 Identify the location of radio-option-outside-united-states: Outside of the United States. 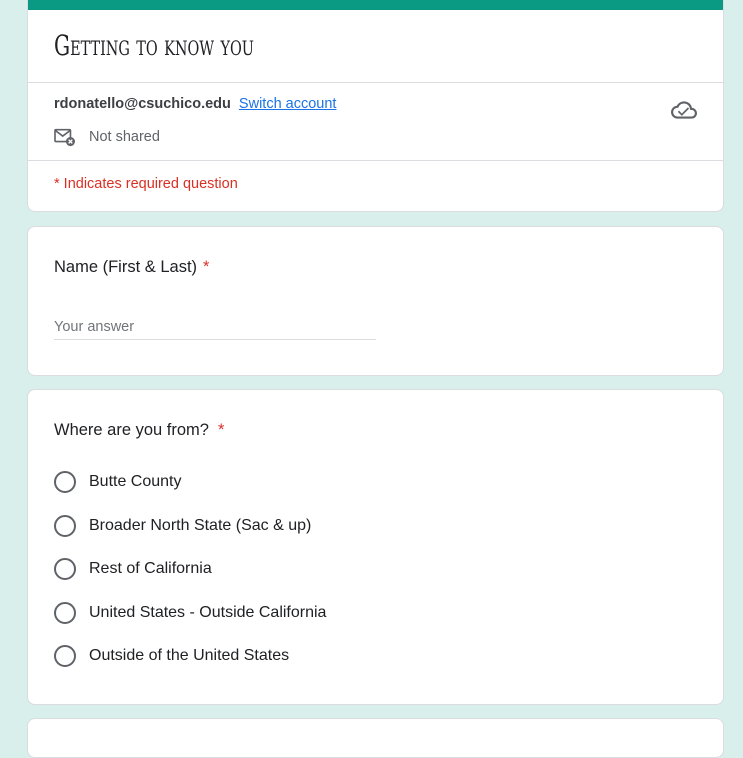
(171, 656).